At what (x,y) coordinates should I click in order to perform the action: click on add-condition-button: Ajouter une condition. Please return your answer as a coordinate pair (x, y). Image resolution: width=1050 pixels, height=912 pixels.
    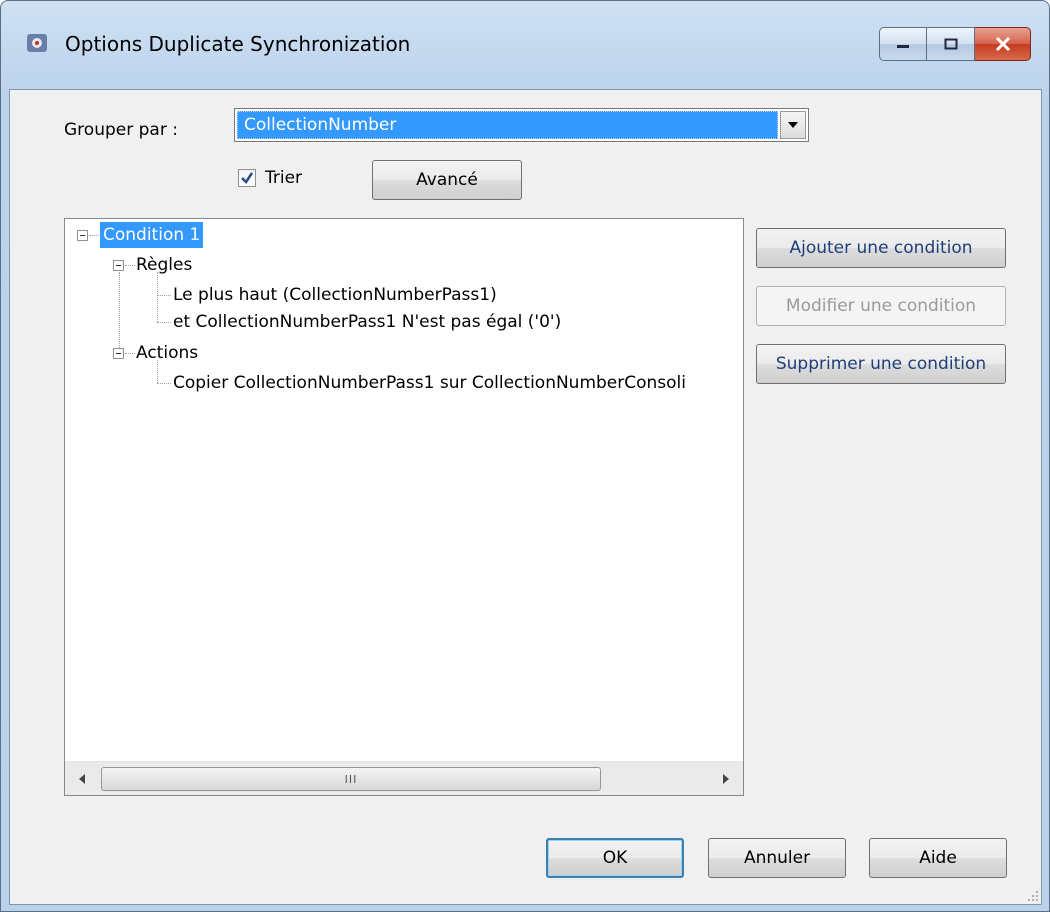
    Looking at the image, I should click on (881, 248).